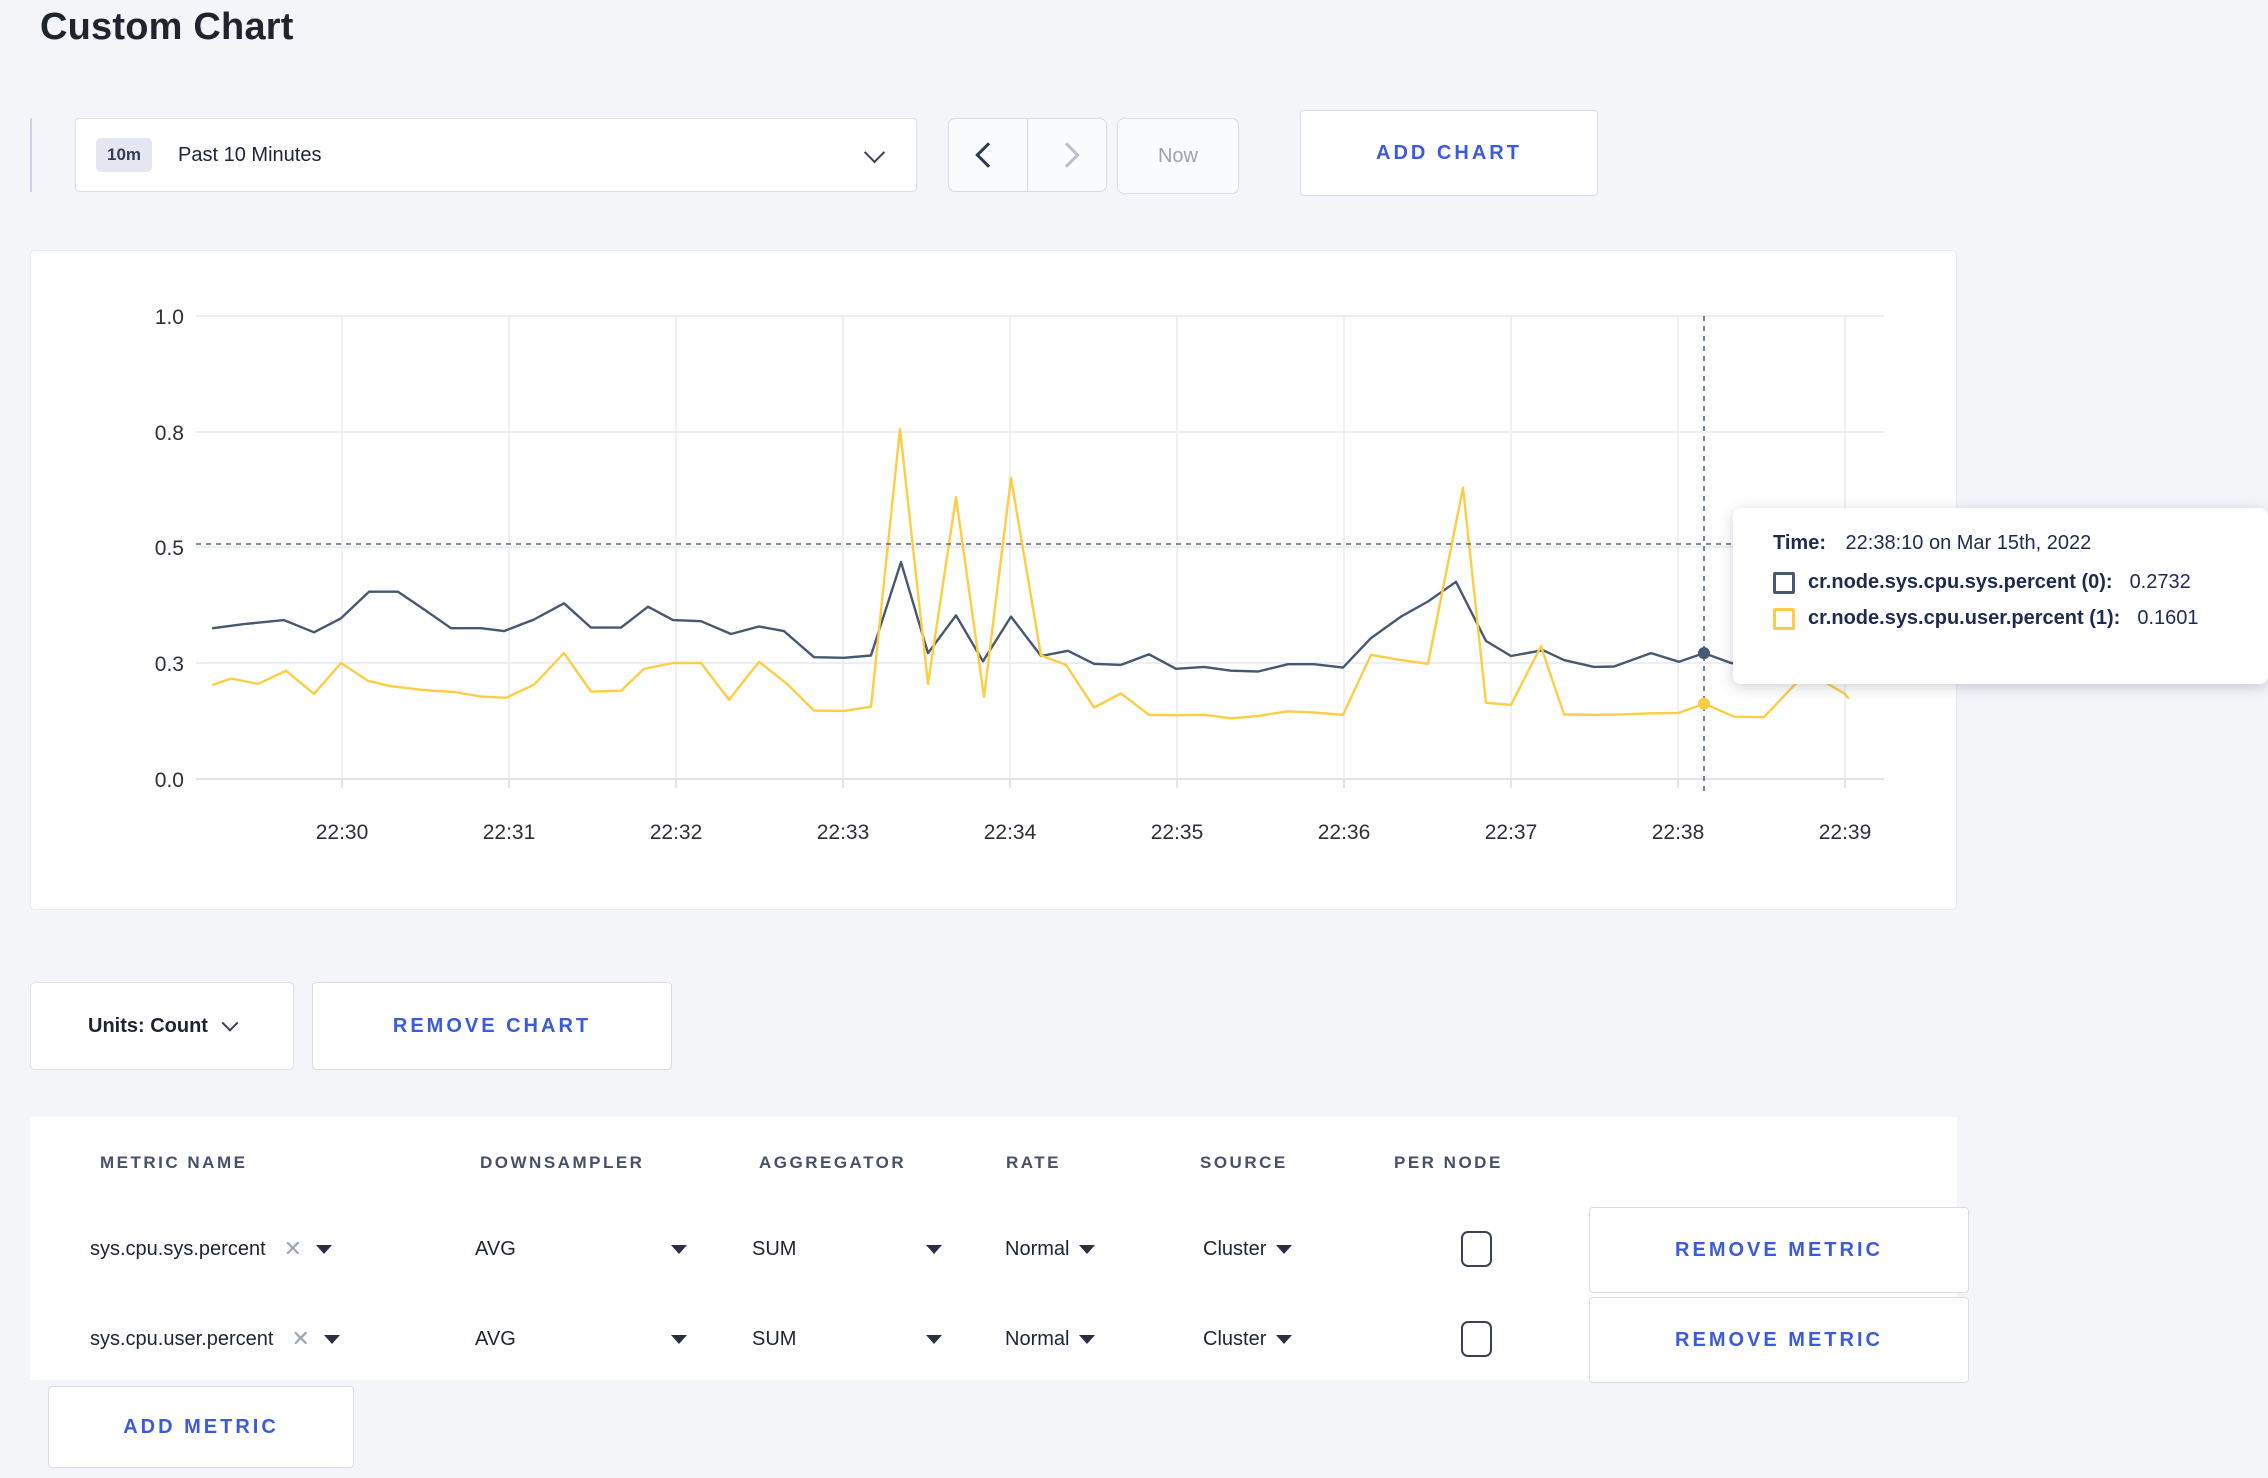 The height and width of the screenshot is (1478, 2268). I want to click on time-window-dropdown: 10m Past 10 Minutes, so click(496, 155).